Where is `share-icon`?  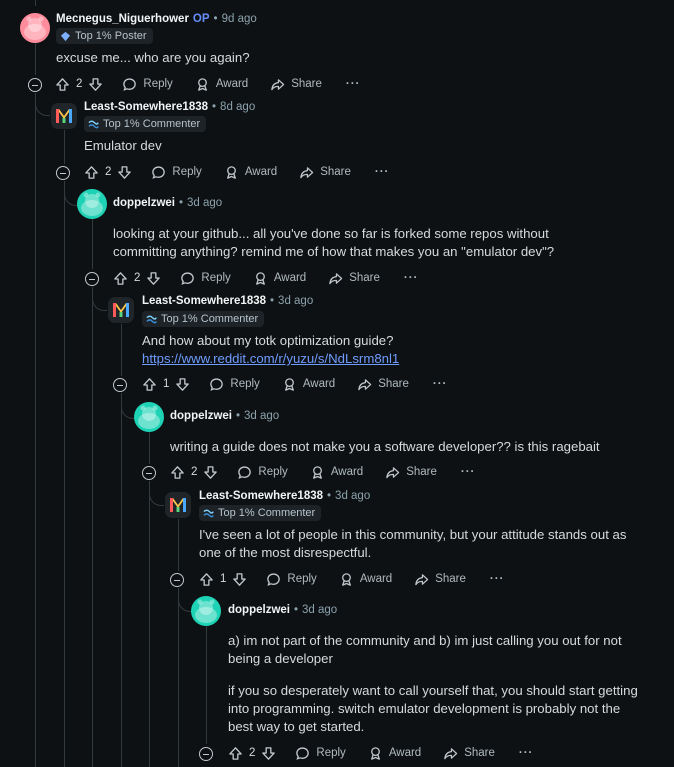 share-icon is located at coordinates (306, 172).